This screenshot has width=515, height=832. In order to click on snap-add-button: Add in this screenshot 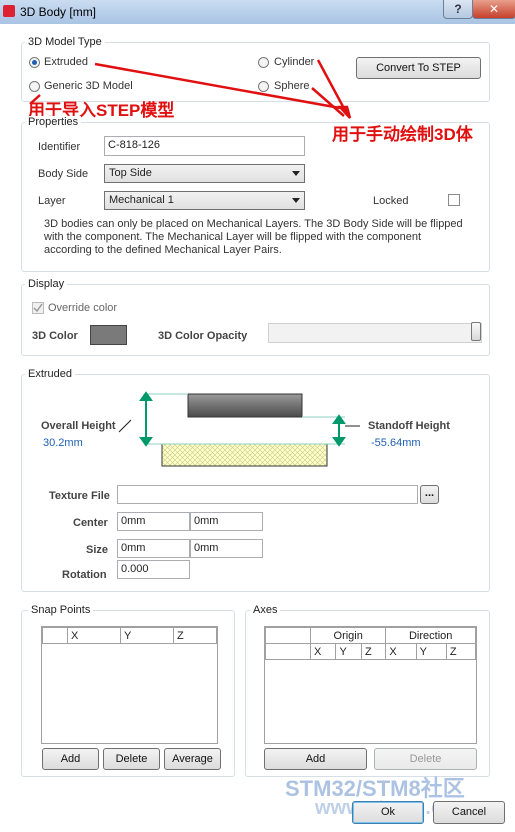, I will do `click(70, 759)`.